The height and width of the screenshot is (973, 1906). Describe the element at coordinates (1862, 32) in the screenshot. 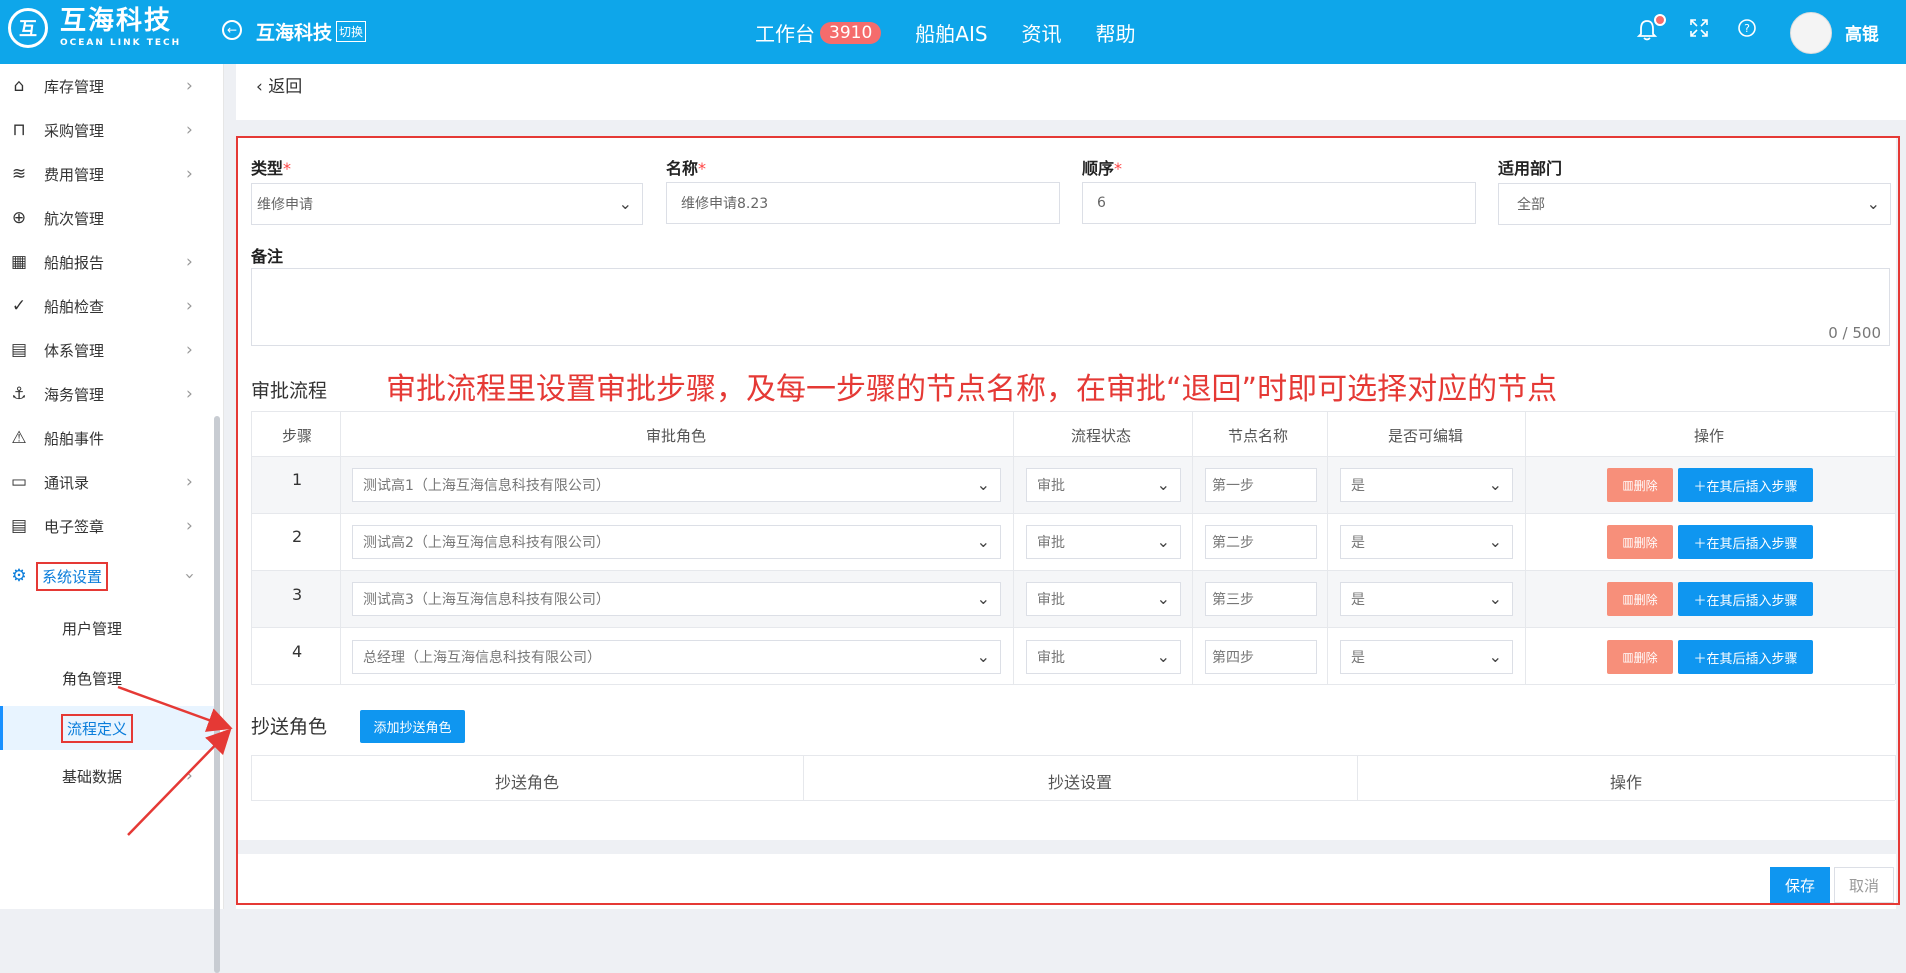

I see `user-name: 高锟` at that location.